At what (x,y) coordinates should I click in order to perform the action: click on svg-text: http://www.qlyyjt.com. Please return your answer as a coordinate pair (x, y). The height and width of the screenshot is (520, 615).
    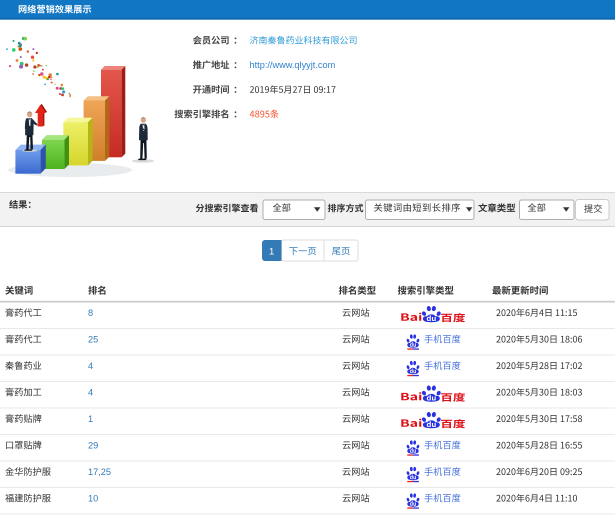
    Looking at the image, I should click on (293, 65).